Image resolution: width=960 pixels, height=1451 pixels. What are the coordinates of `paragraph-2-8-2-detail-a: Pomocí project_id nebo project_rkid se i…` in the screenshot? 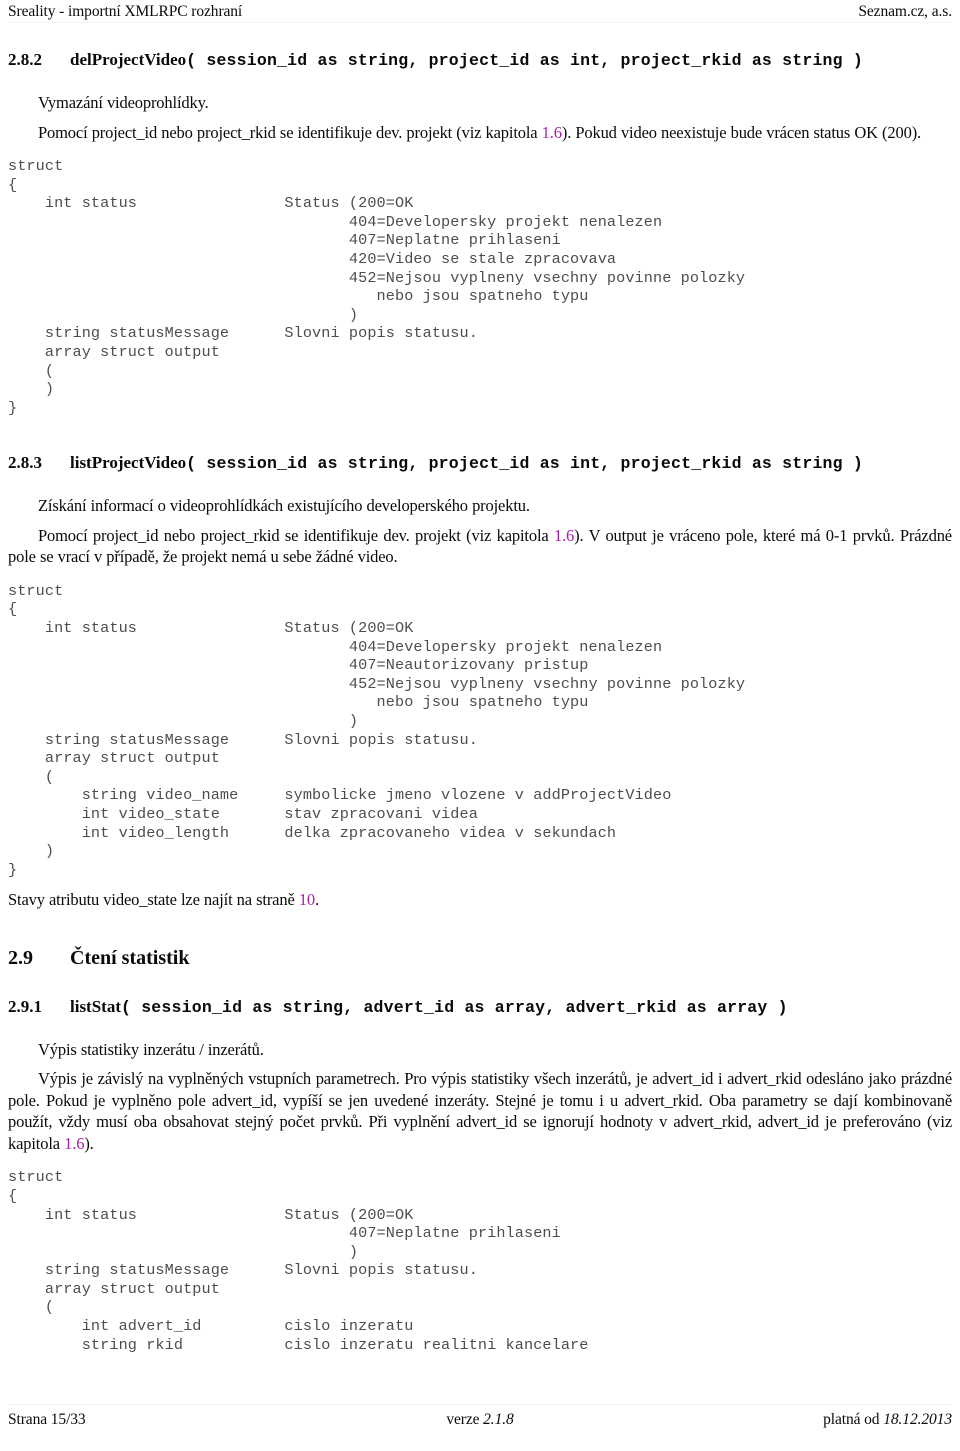 It's located at (290, 132).